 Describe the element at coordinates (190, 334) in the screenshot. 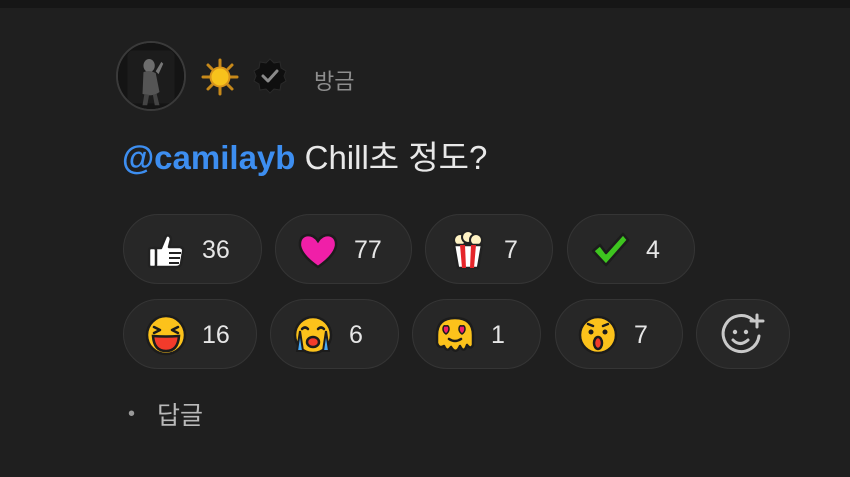

I see `reaction-laughing: 16` at that location.